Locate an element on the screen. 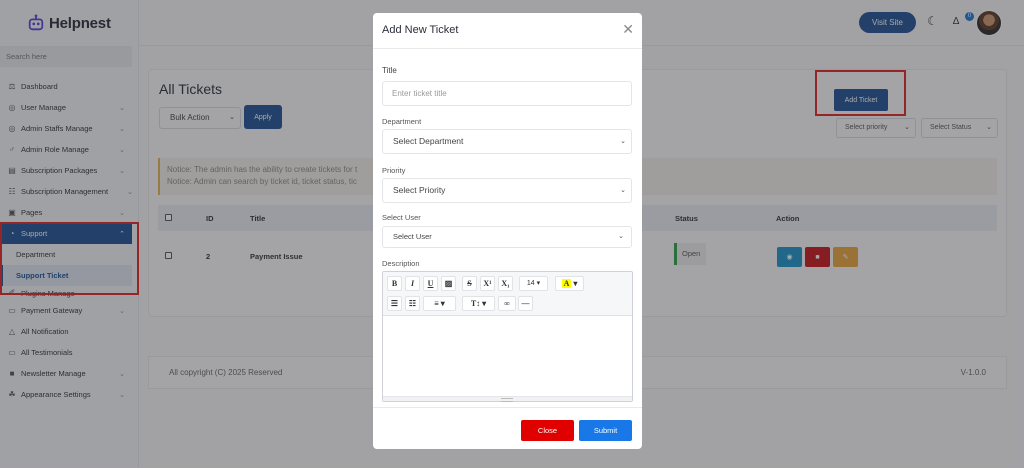 This screenshot has height=468, width=1024. select-user-label: Select User is located at coordinates (401, 217).